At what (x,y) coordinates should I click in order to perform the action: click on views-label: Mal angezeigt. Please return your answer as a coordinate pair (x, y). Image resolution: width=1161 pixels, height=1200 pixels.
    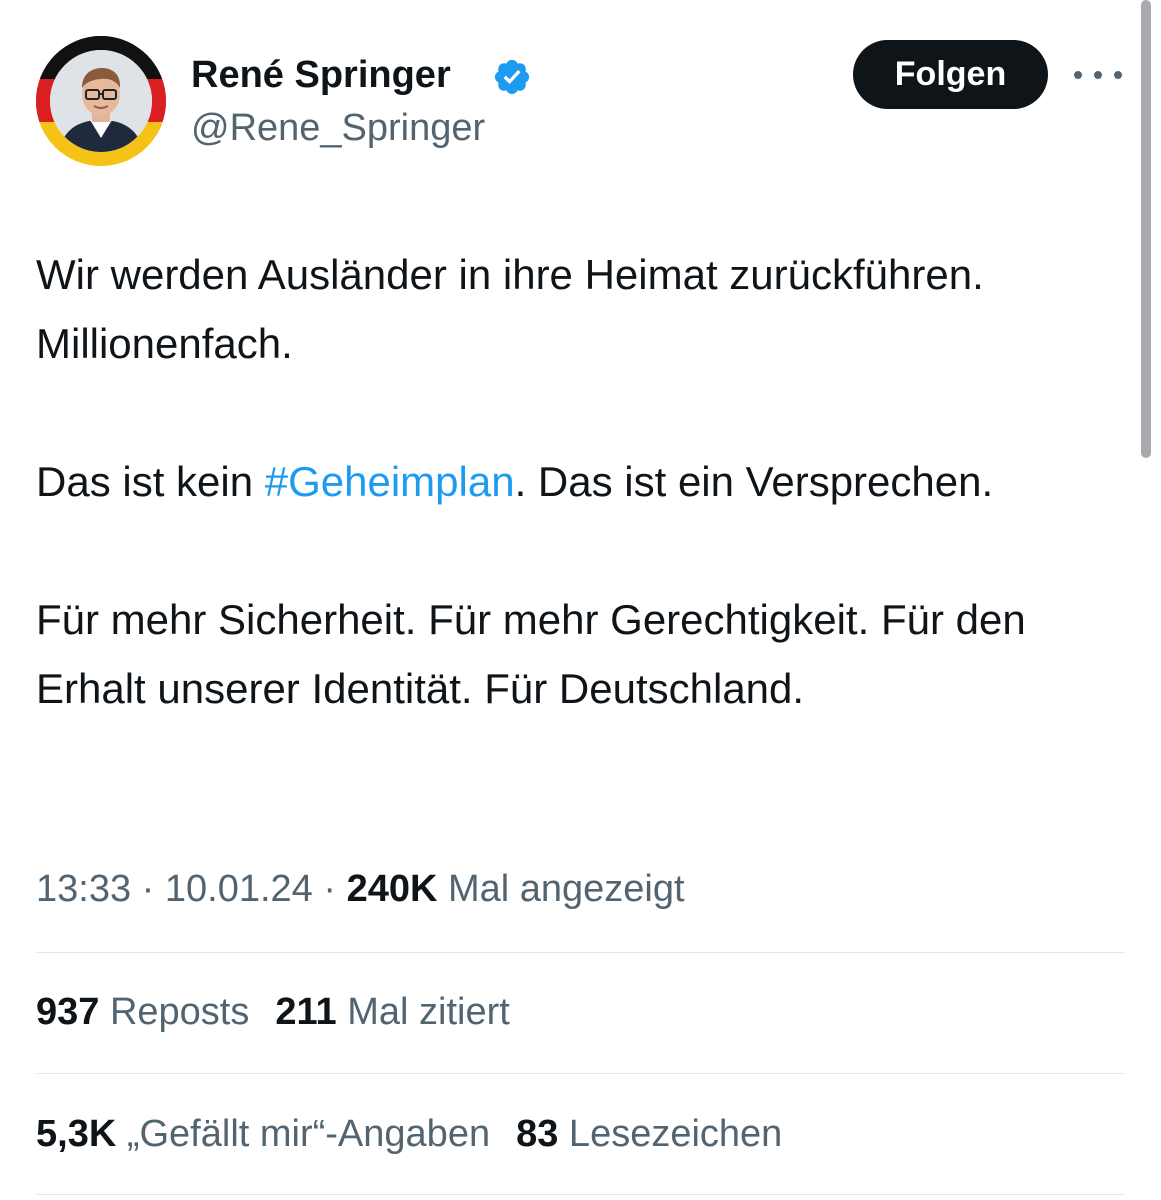
    Looking at the image, I should click on (561, 889).